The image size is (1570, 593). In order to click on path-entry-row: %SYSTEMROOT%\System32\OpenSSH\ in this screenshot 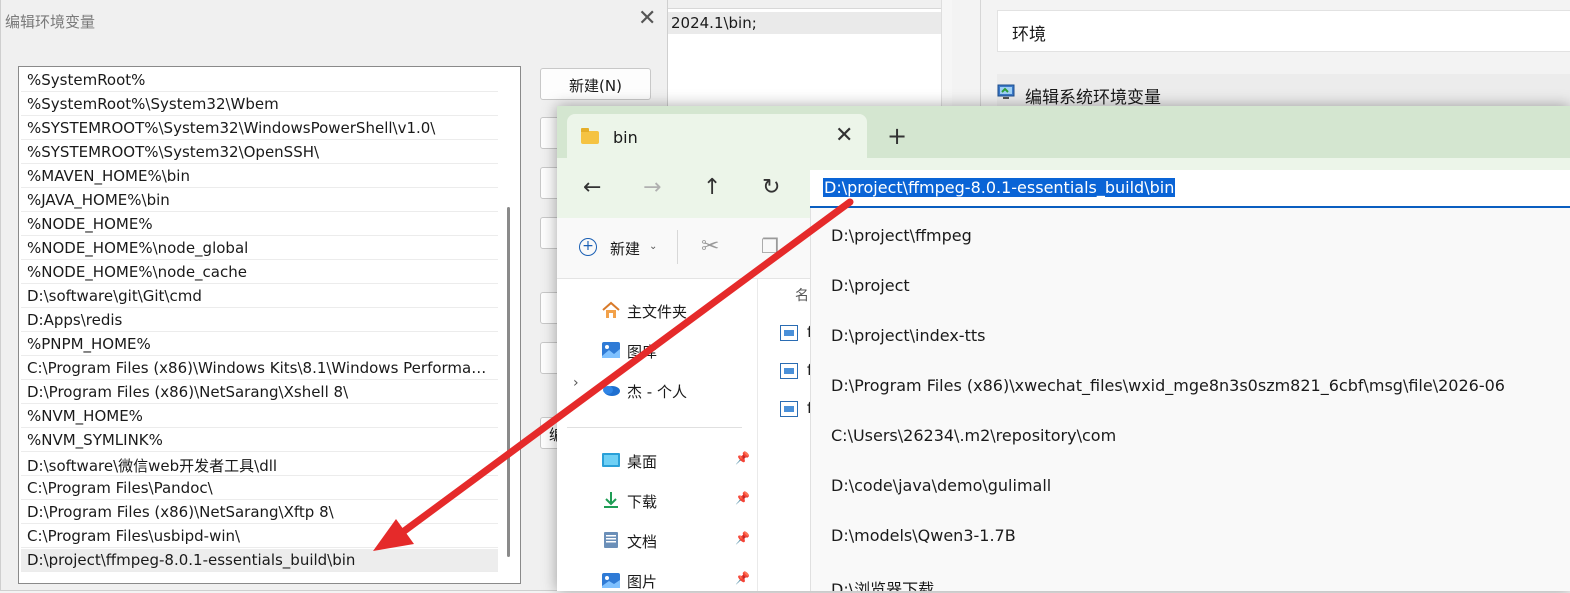, I will do `click(259, 152)`.